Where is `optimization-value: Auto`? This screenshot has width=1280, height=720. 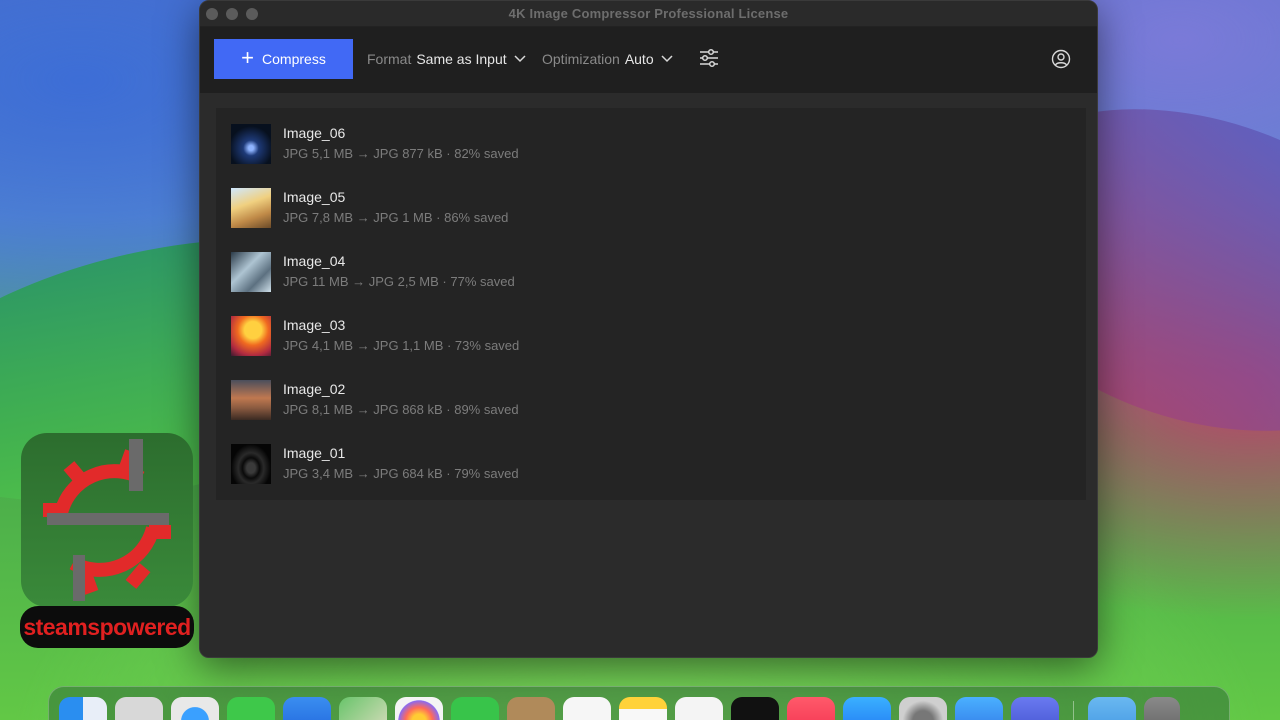 optimization-value: Auto is located at coordinates (639, 59).